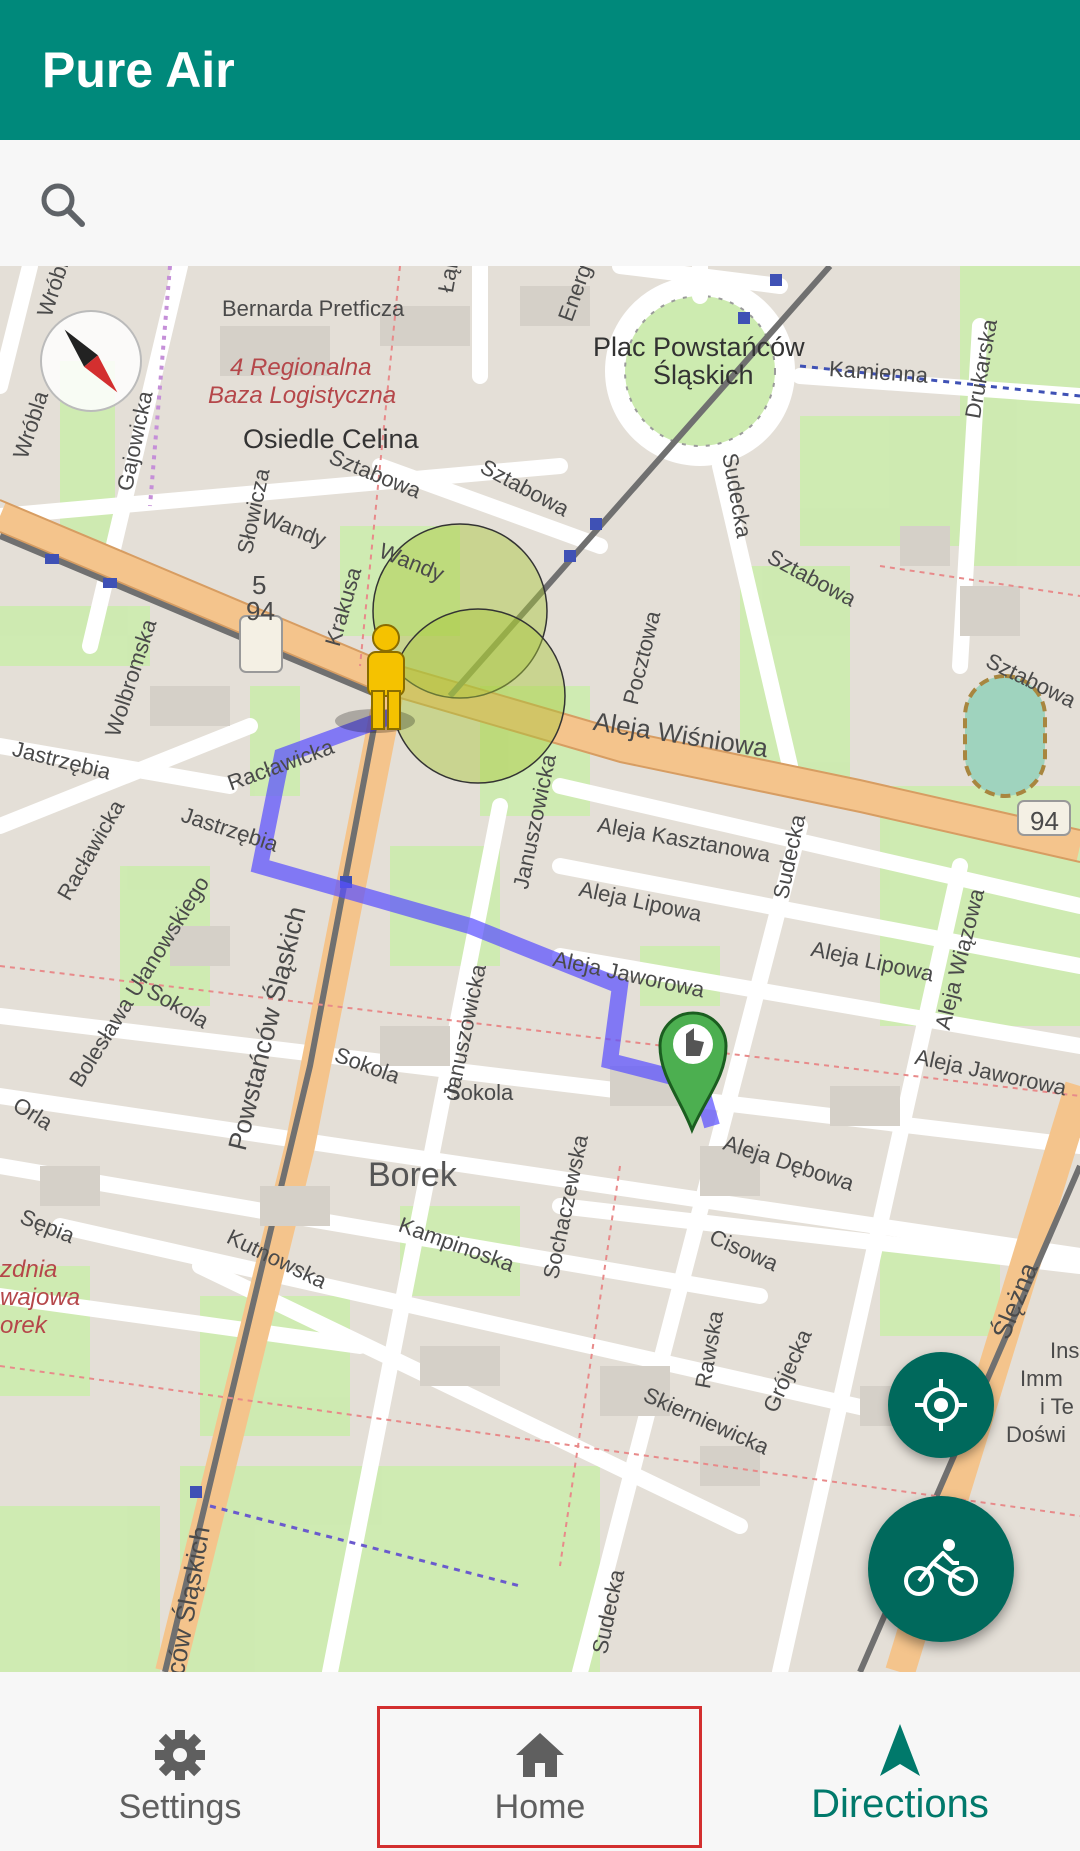  Describe the element at coordinates (1057, 1406) in the screenshot. I see `place-label: i Te` at that location.